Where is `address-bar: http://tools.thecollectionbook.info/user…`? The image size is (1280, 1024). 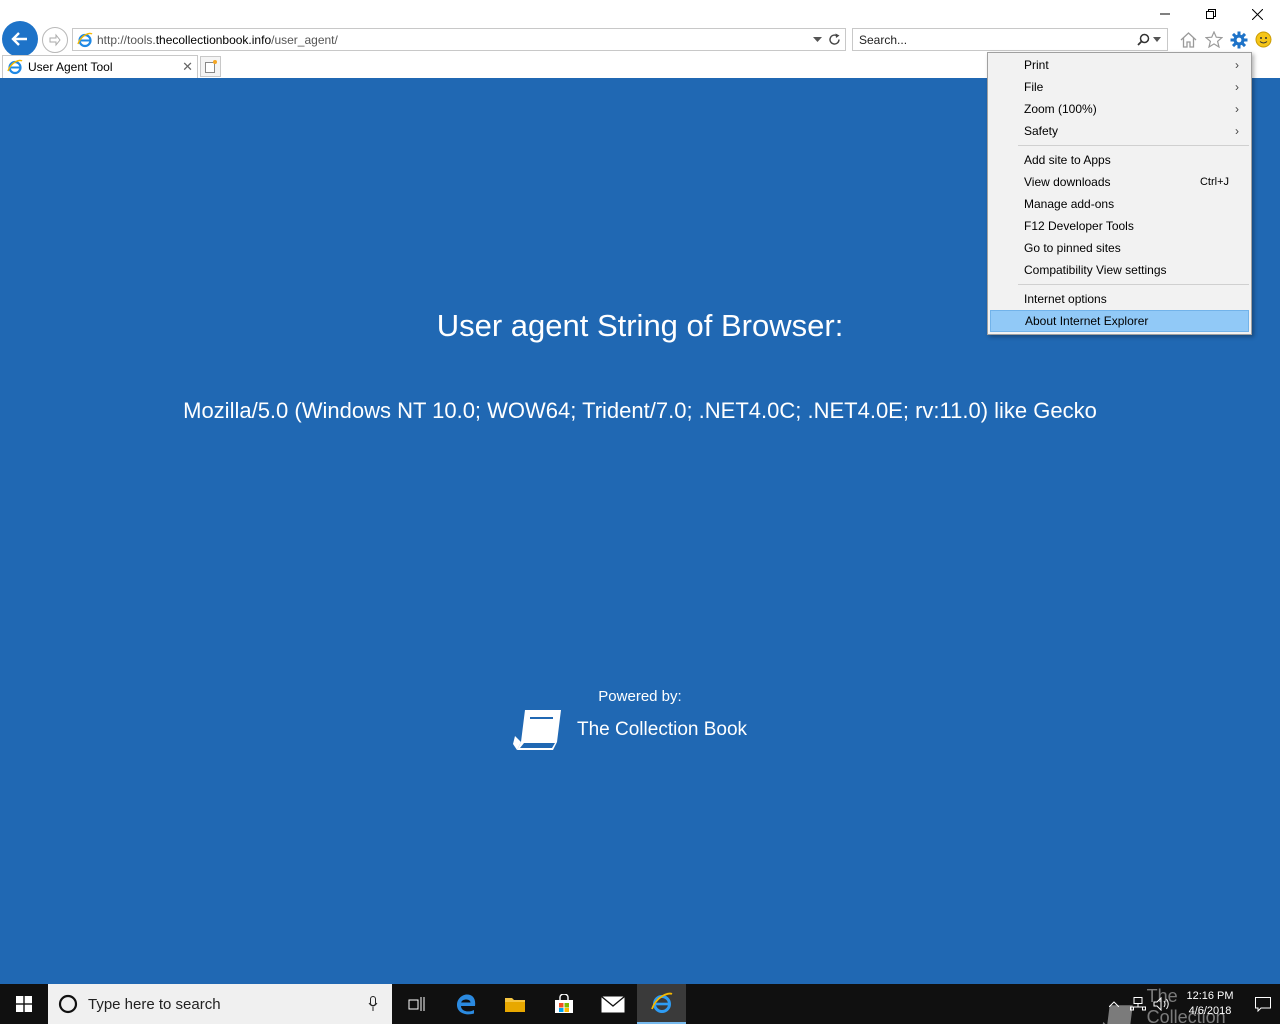 address-bar: http://tools.thecollectionbook.info/user… is located at coordinates (459, 39).